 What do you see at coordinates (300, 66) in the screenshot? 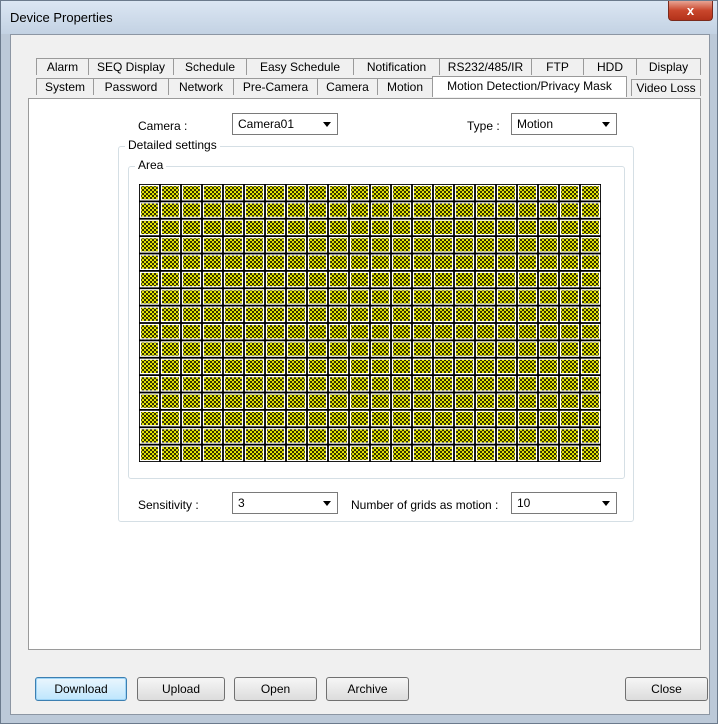
I see `tab-easy-schedule: Easy Schedule` at bounding box center [300, 66].